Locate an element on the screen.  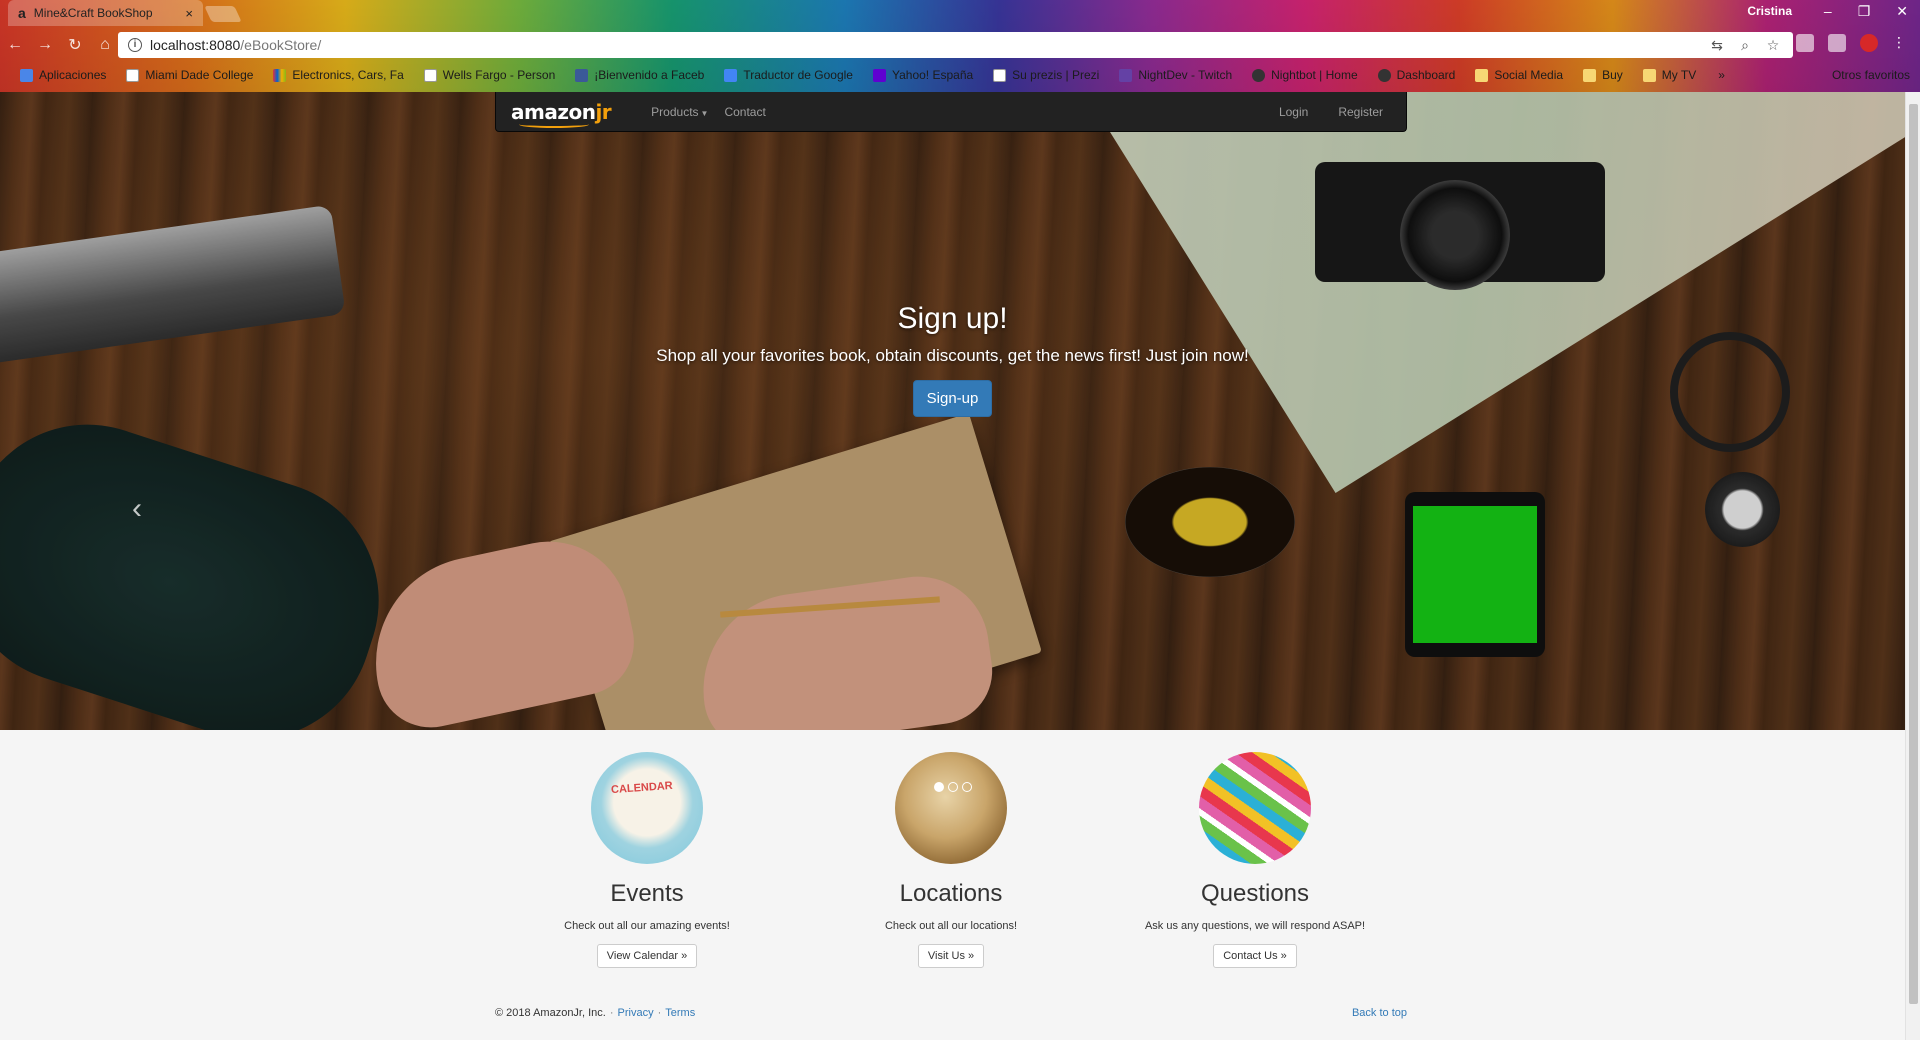
signup-button: Sign-up is located at coordinates (952, 398).